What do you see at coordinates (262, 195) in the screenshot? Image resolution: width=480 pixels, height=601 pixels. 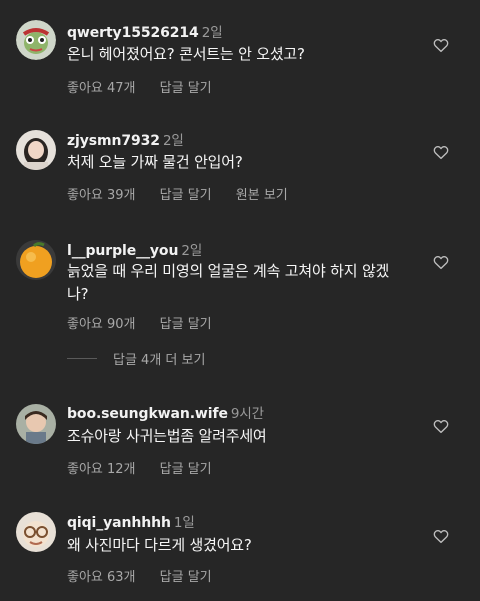 I see `see-original-button: 원본 보기` at bounding box center [262, 195].